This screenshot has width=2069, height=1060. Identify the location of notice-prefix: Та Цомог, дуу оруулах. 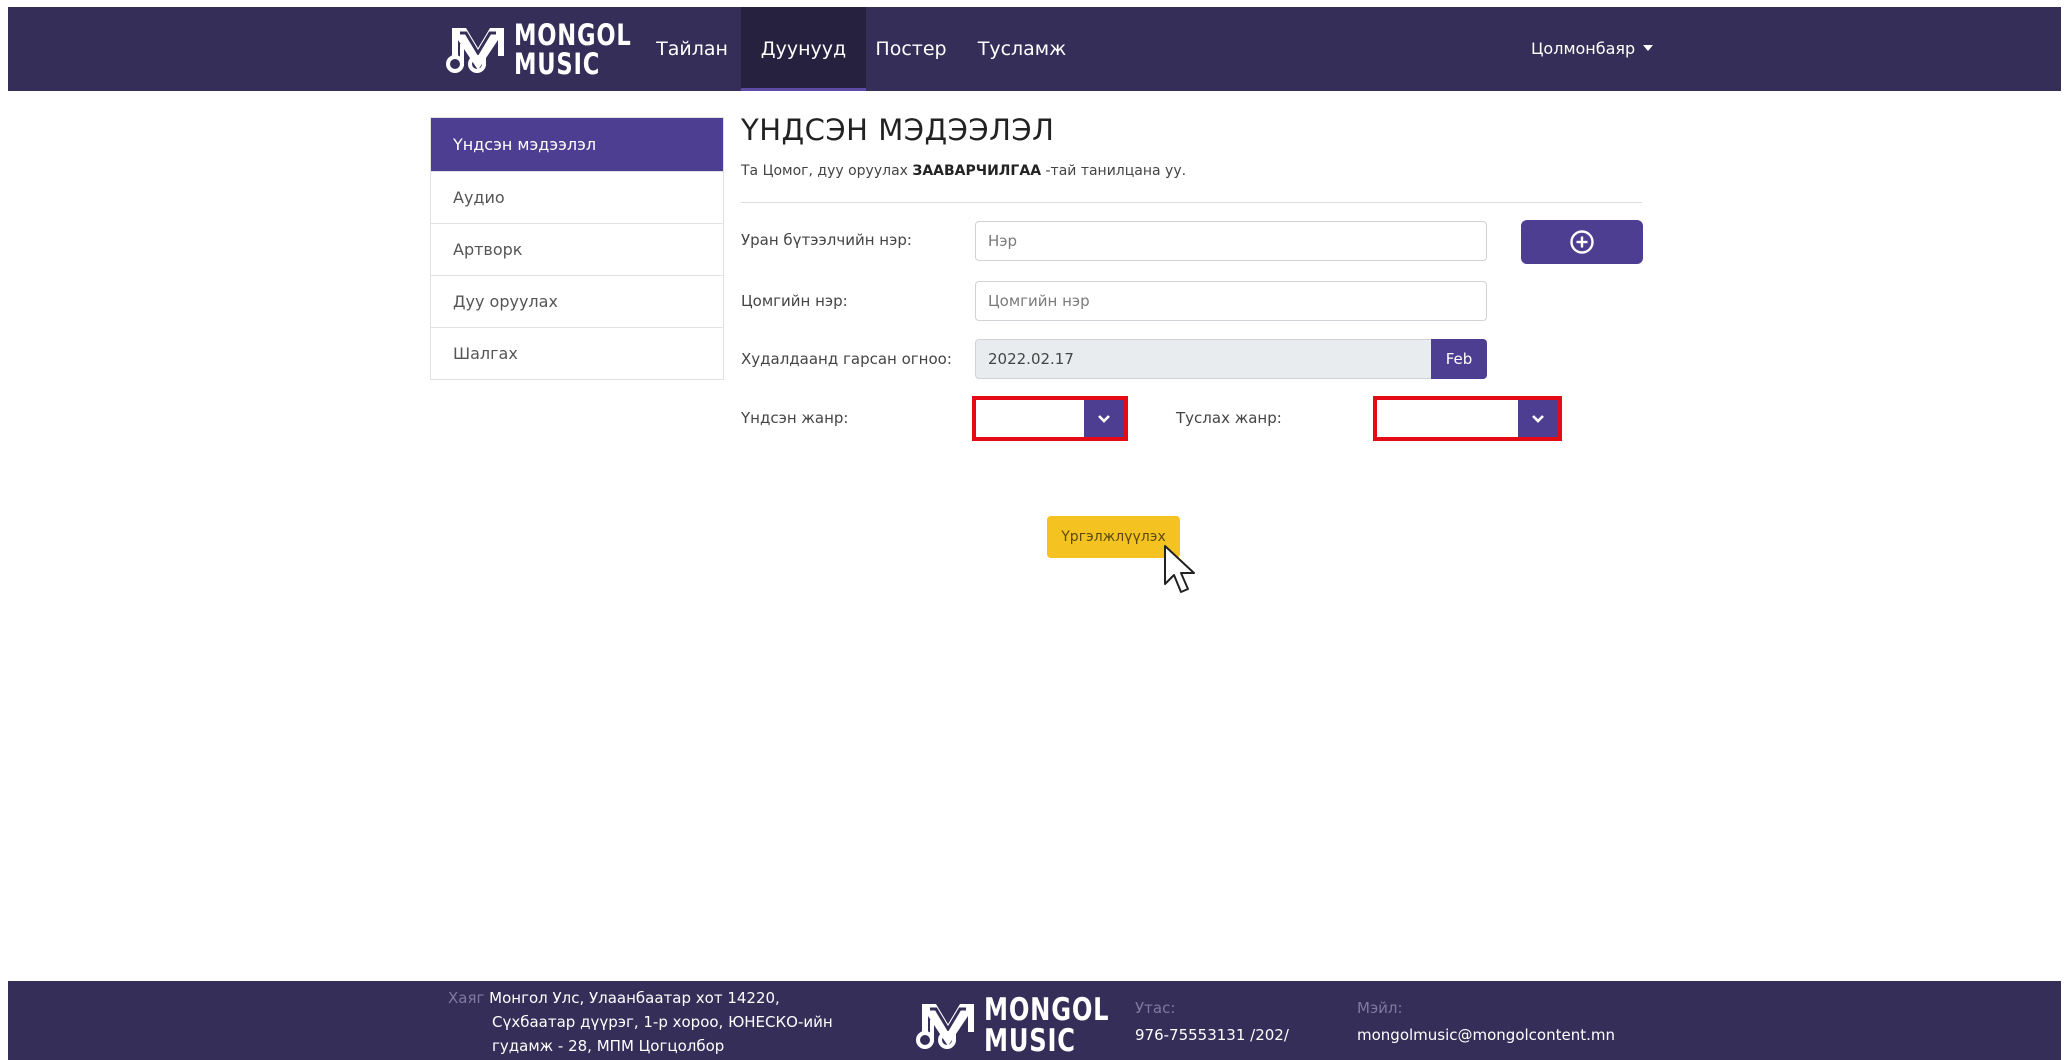
(824, 171).